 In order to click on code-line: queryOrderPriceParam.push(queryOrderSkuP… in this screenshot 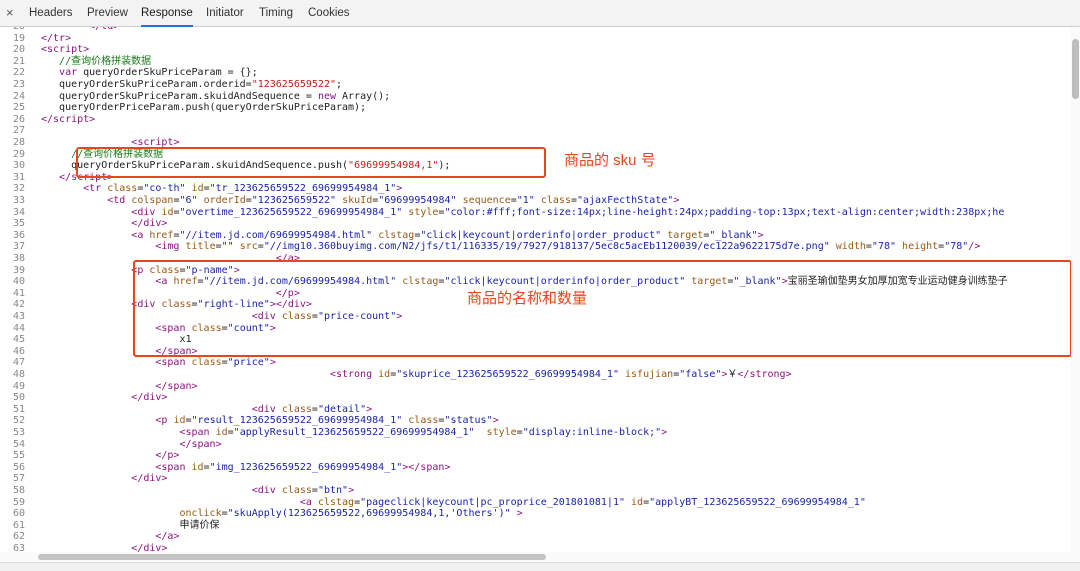, I will do `click(213, 108)`.